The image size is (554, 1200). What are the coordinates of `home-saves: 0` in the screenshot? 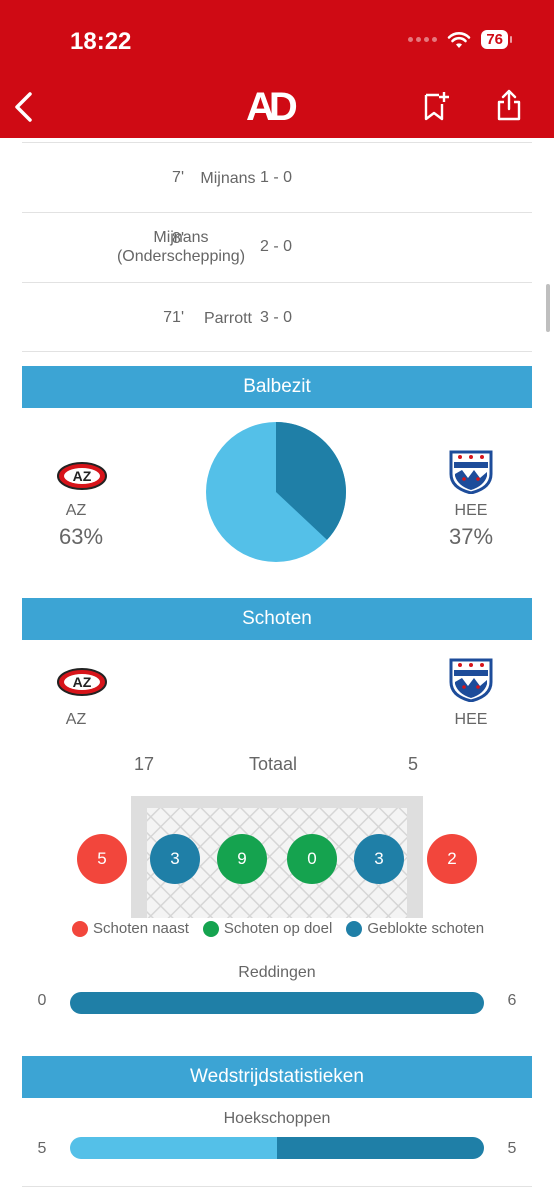 It's located at (42, 1000).